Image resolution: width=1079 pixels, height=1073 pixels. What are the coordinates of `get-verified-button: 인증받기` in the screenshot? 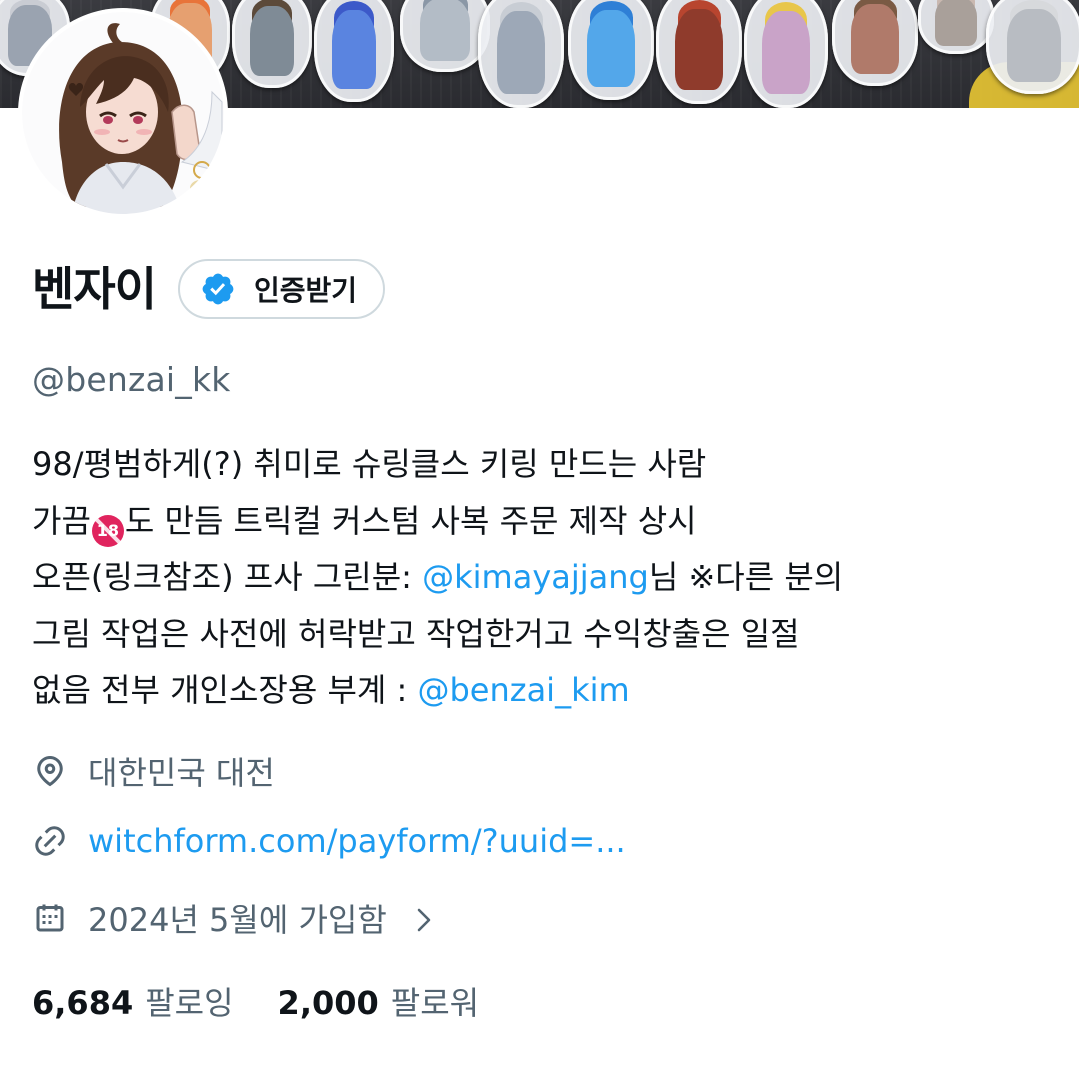 It's located at (281, 289).